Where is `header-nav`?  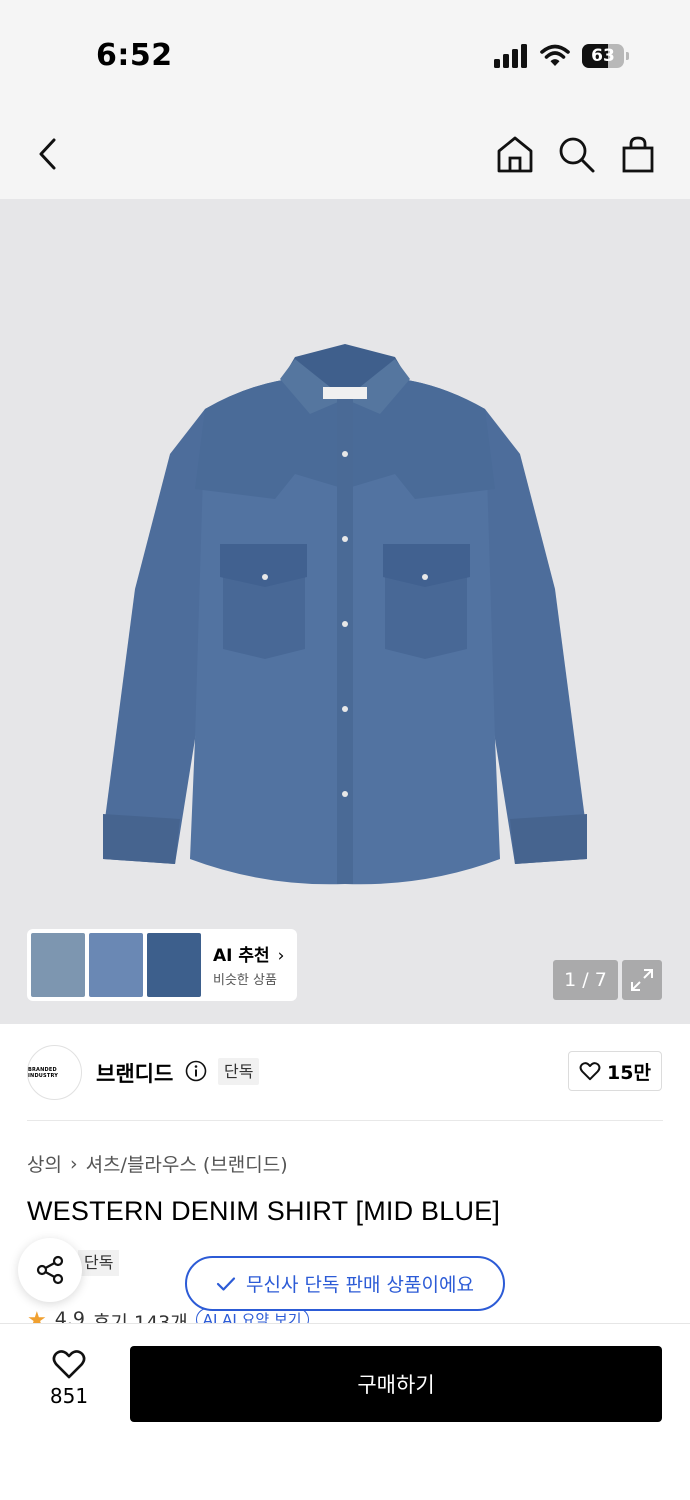
header-nav is located at coordinates (345, 155).